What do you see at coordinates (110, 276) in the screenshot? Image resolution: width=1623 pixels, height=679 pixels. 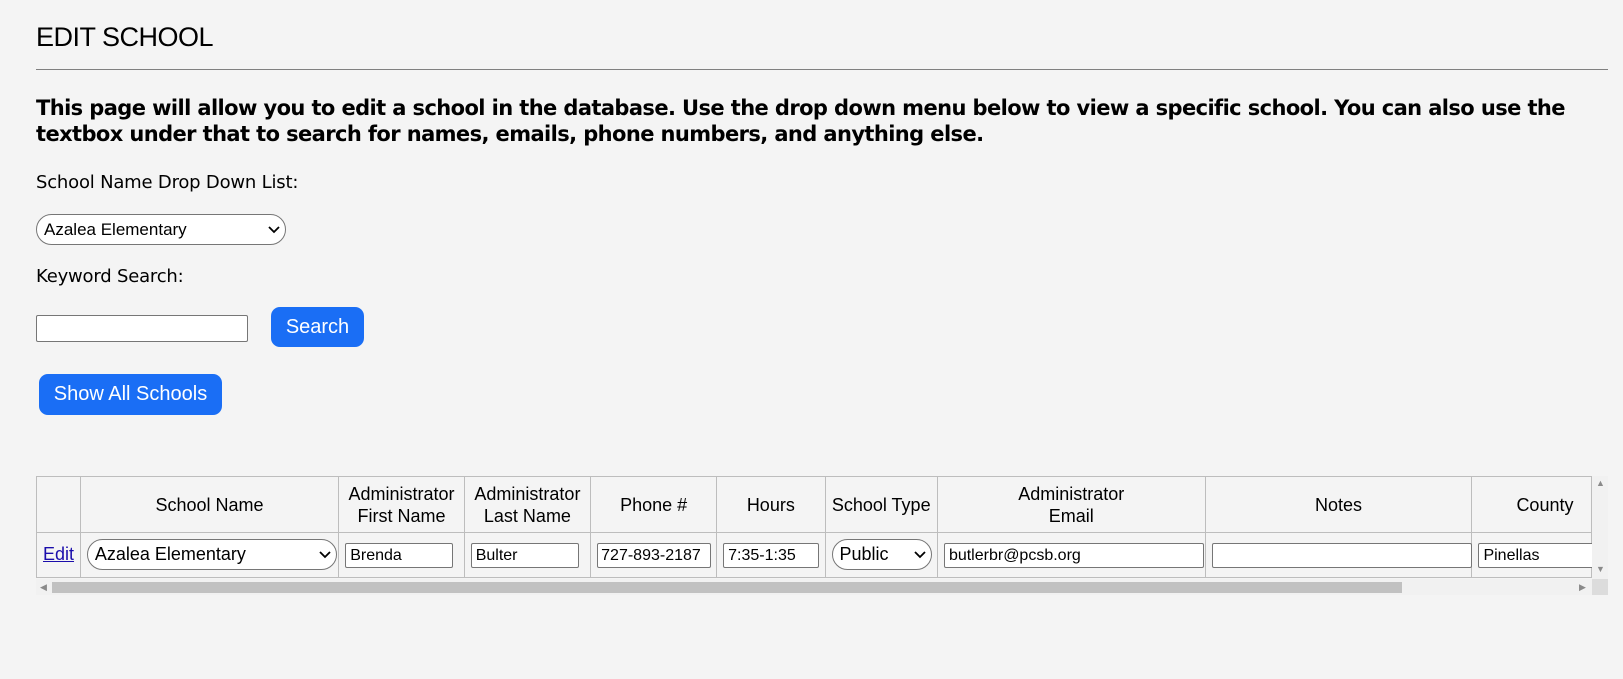 I see `keyword-search-label: Keyword Search:` at bounding box center [110, 276].